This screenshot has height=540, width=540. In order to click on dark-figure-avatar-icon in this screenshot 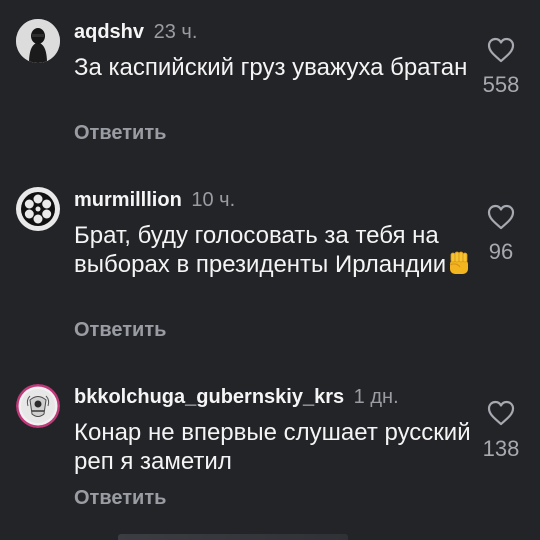, I will do `click(38, 41)`.